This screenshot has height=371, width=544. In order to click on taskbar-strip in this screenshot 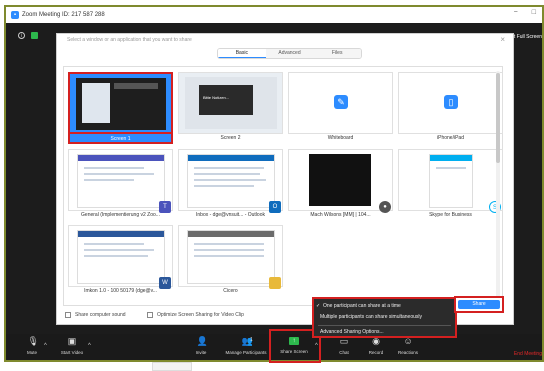, I will do `click(272, 366)`.